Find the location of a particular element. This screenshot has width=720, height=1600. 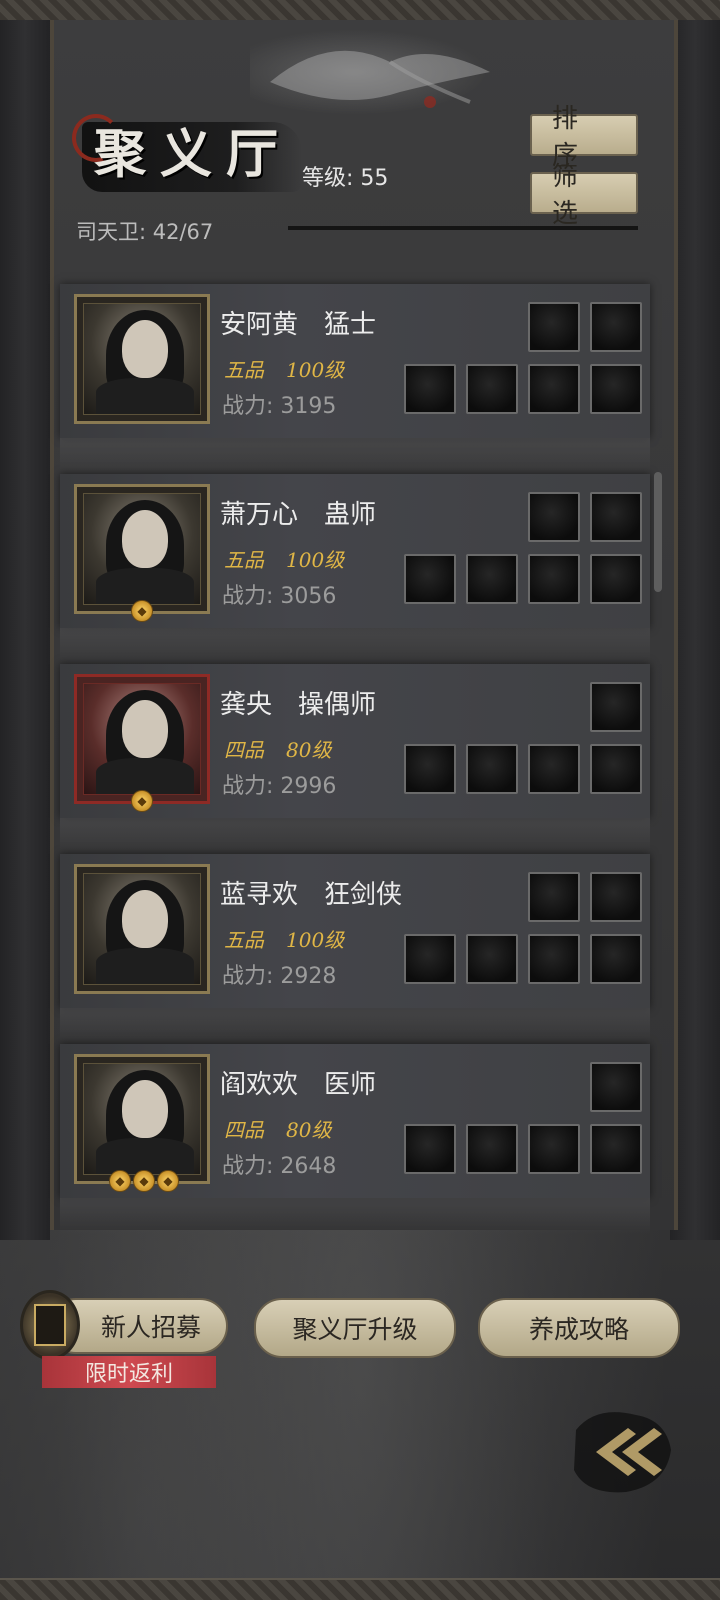

member-power: 战力: 3056 is located at coordinates (279, 596).